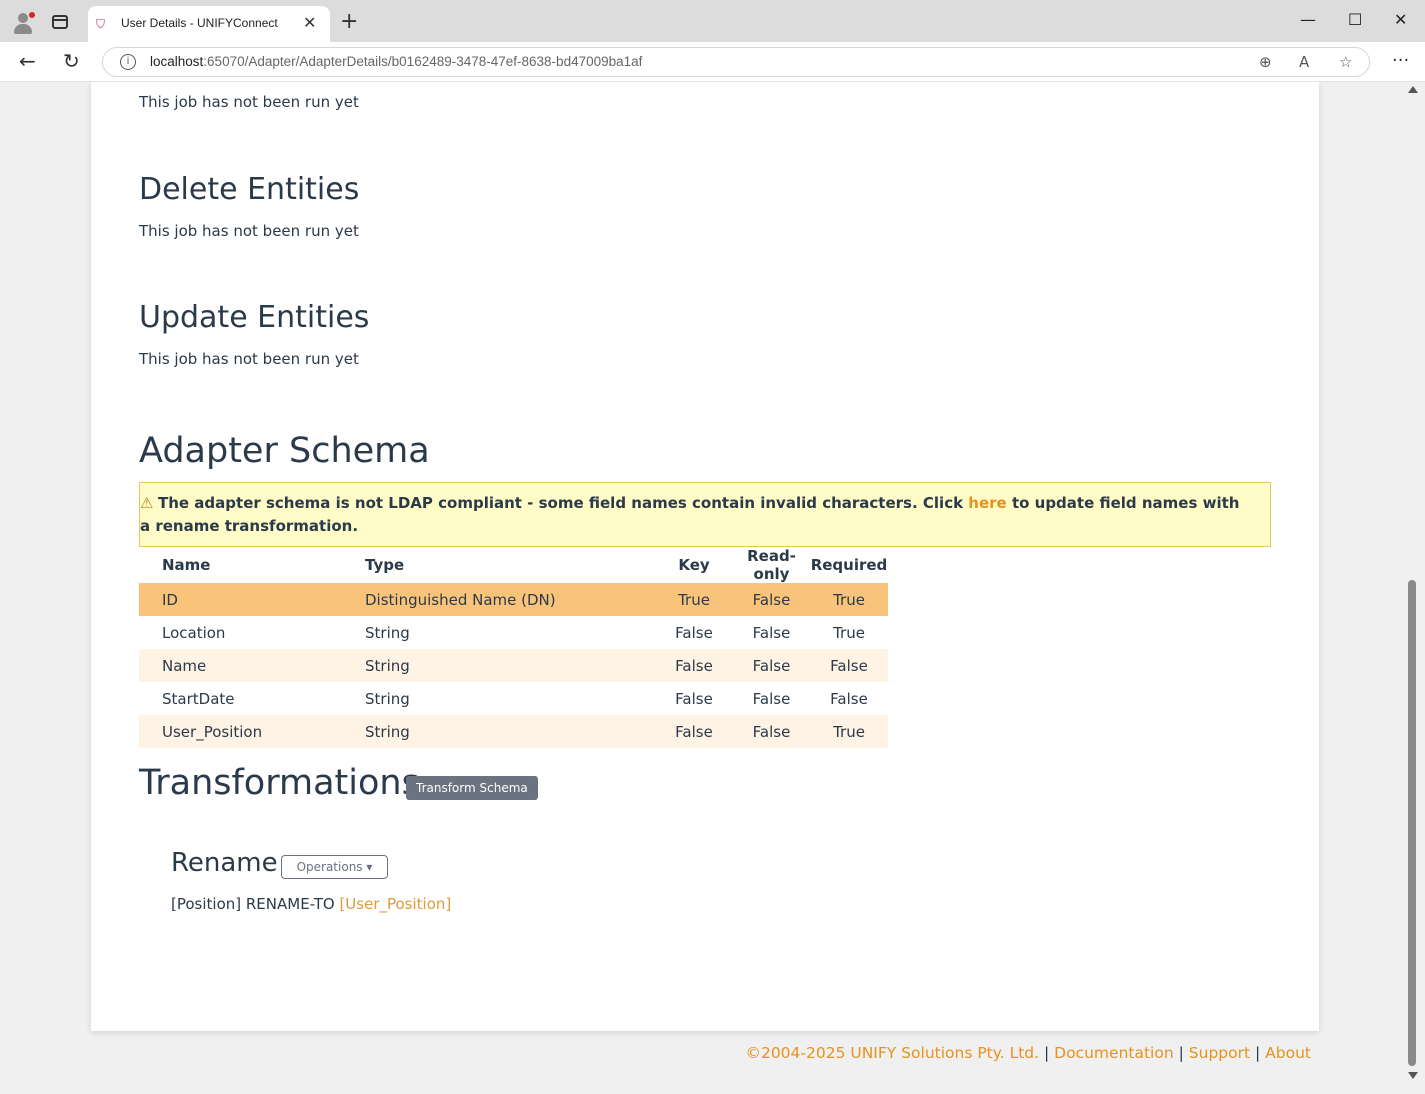  I want to click on tab-actions-icon, so click(60, 22).